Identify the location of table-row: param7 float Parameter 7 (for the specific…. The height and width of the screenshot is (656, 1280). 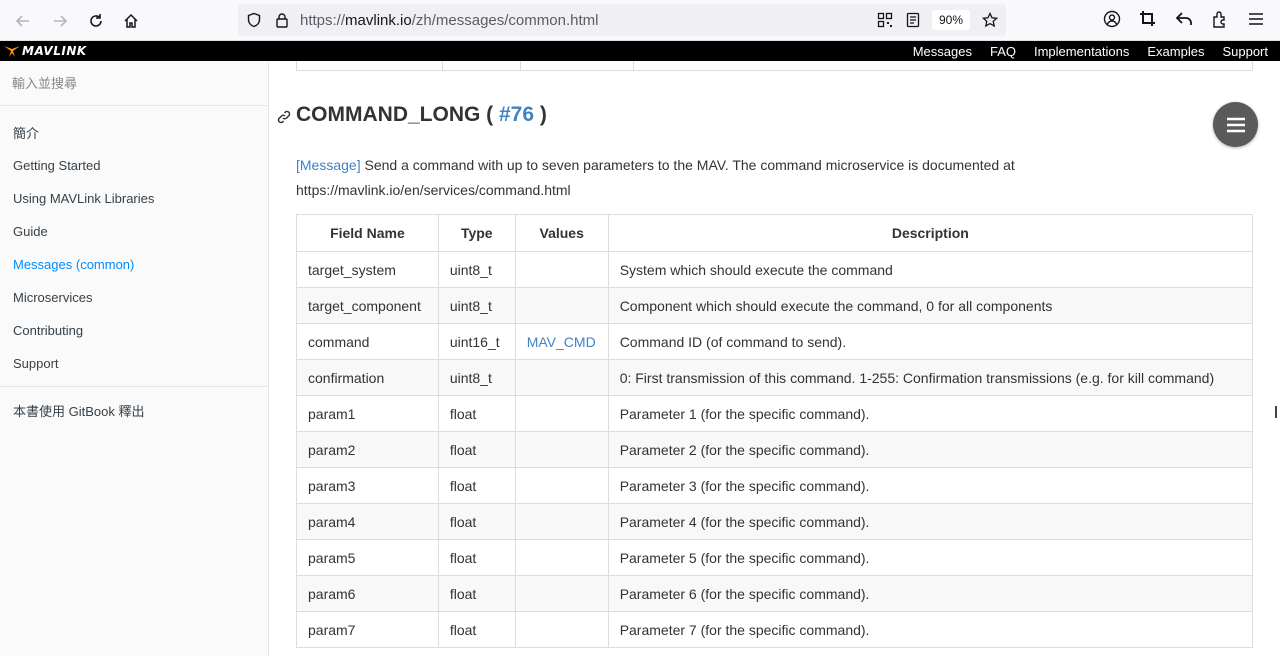
(775, 629).